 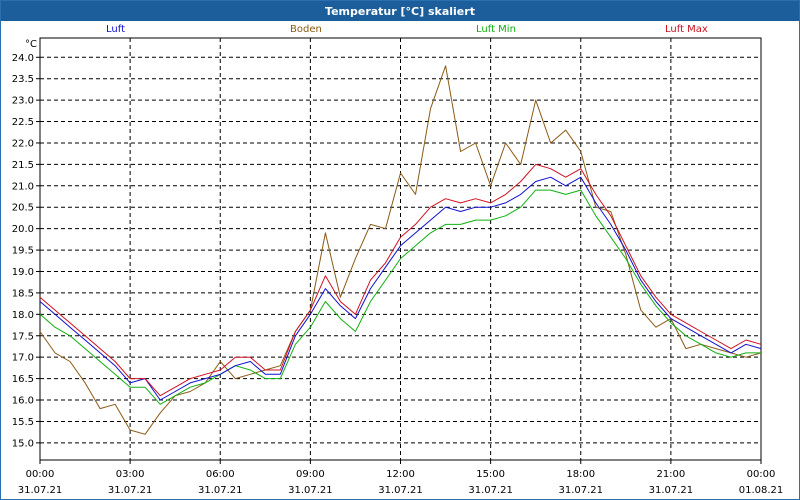 I want to click on x-tick-time-label: 15:00, so click(x=490, y=474).